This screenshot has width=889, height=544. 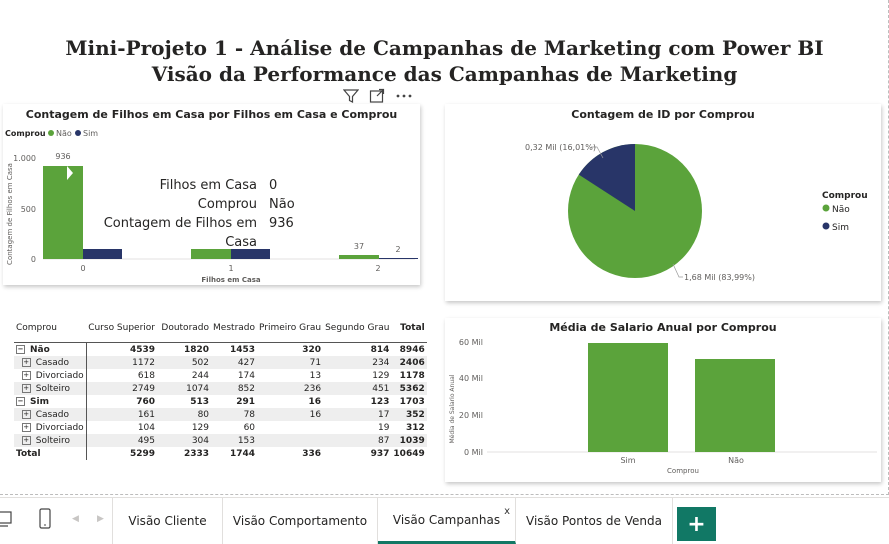 I want to click on matrix-cell: 451, so click(x=357, y=388).